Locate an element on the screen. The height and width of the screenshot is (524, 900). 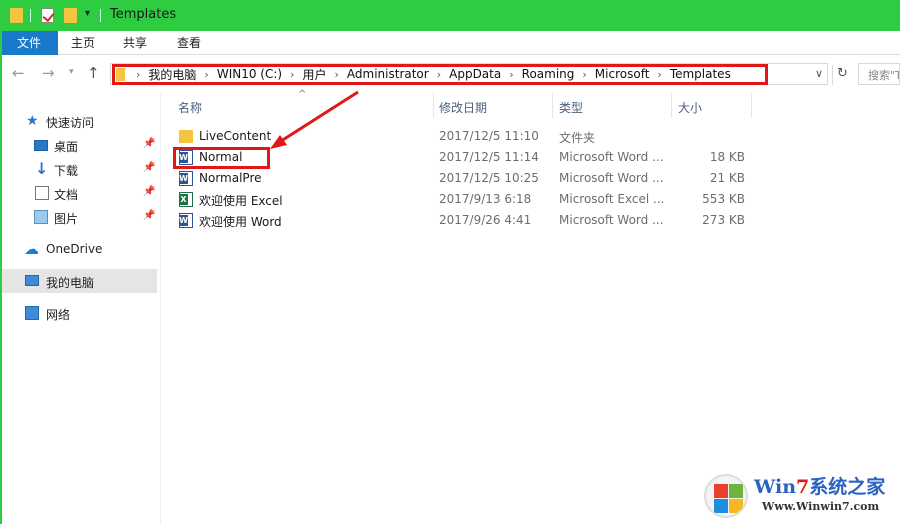
tab-share: 共享 is located at coordinates (135, 43).